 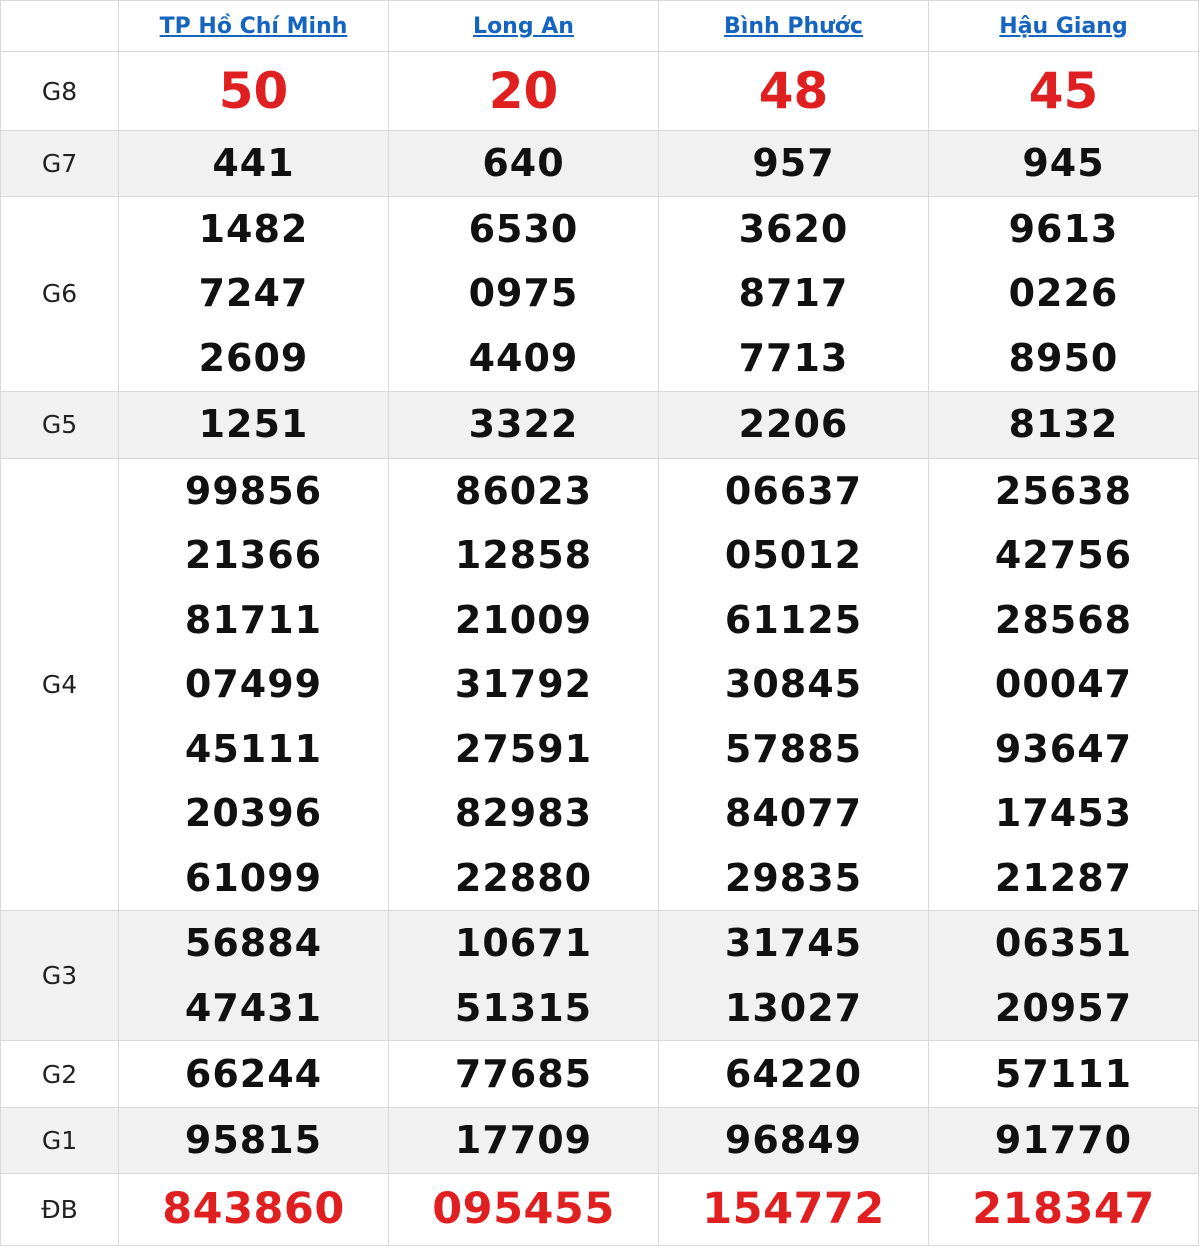 I want to click on result-cell: 9613 0226 8950, so click(x=1063, y=293).